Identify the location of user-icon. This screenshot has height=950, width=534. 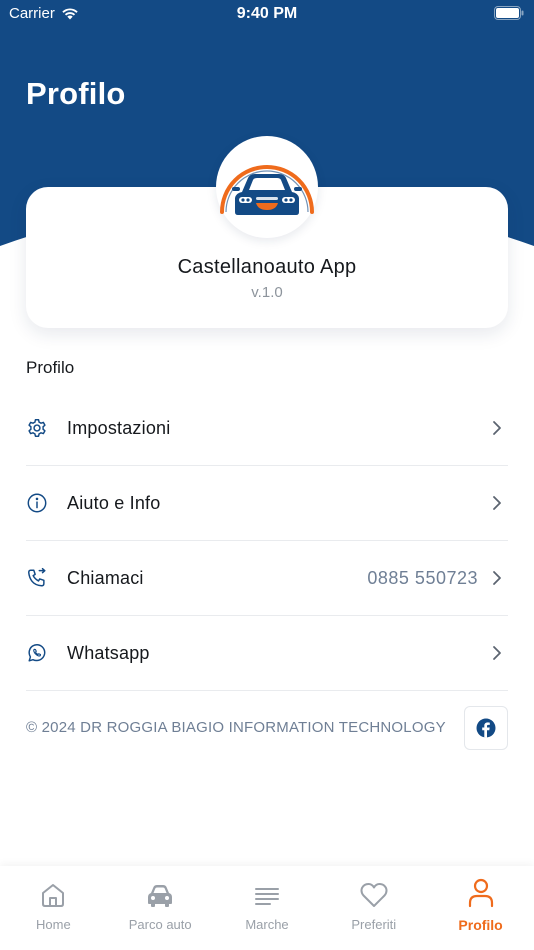
(481, 893).